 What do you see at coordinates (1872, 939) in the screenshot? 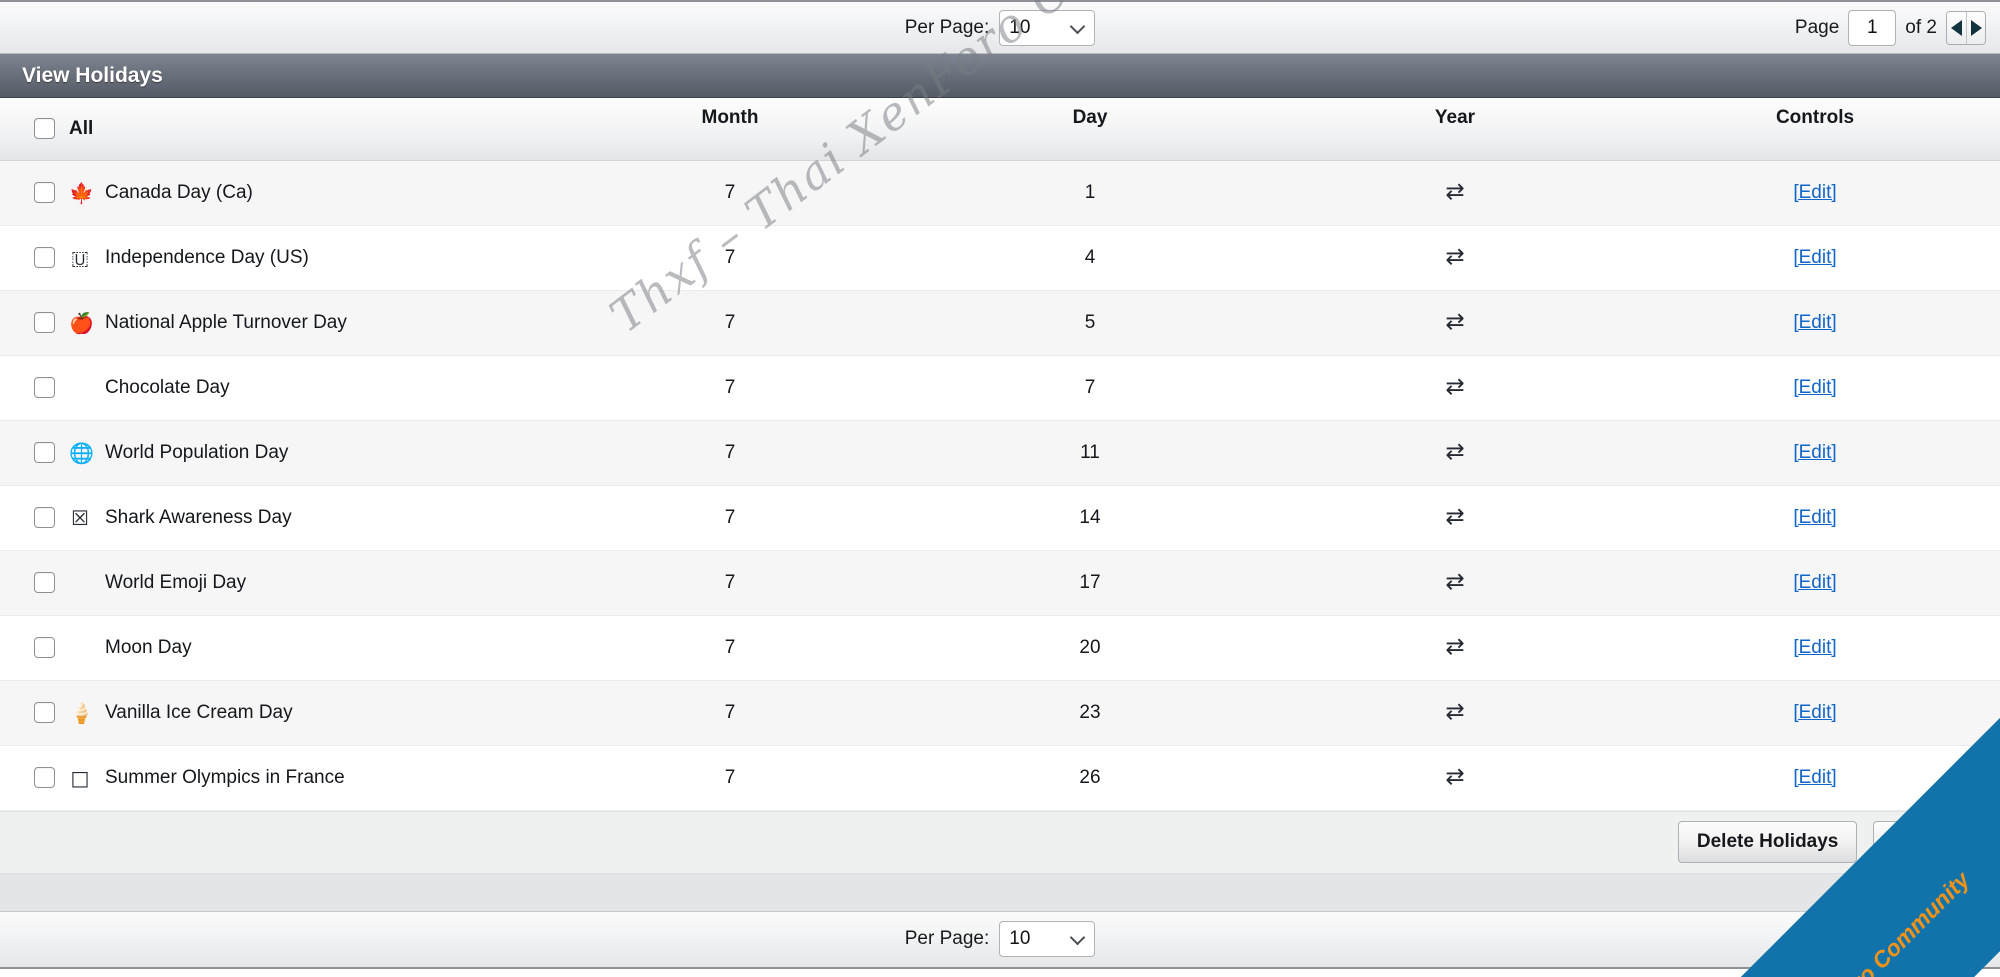
I see `page-number-input-bottom` at bounding box center [1872, 939].